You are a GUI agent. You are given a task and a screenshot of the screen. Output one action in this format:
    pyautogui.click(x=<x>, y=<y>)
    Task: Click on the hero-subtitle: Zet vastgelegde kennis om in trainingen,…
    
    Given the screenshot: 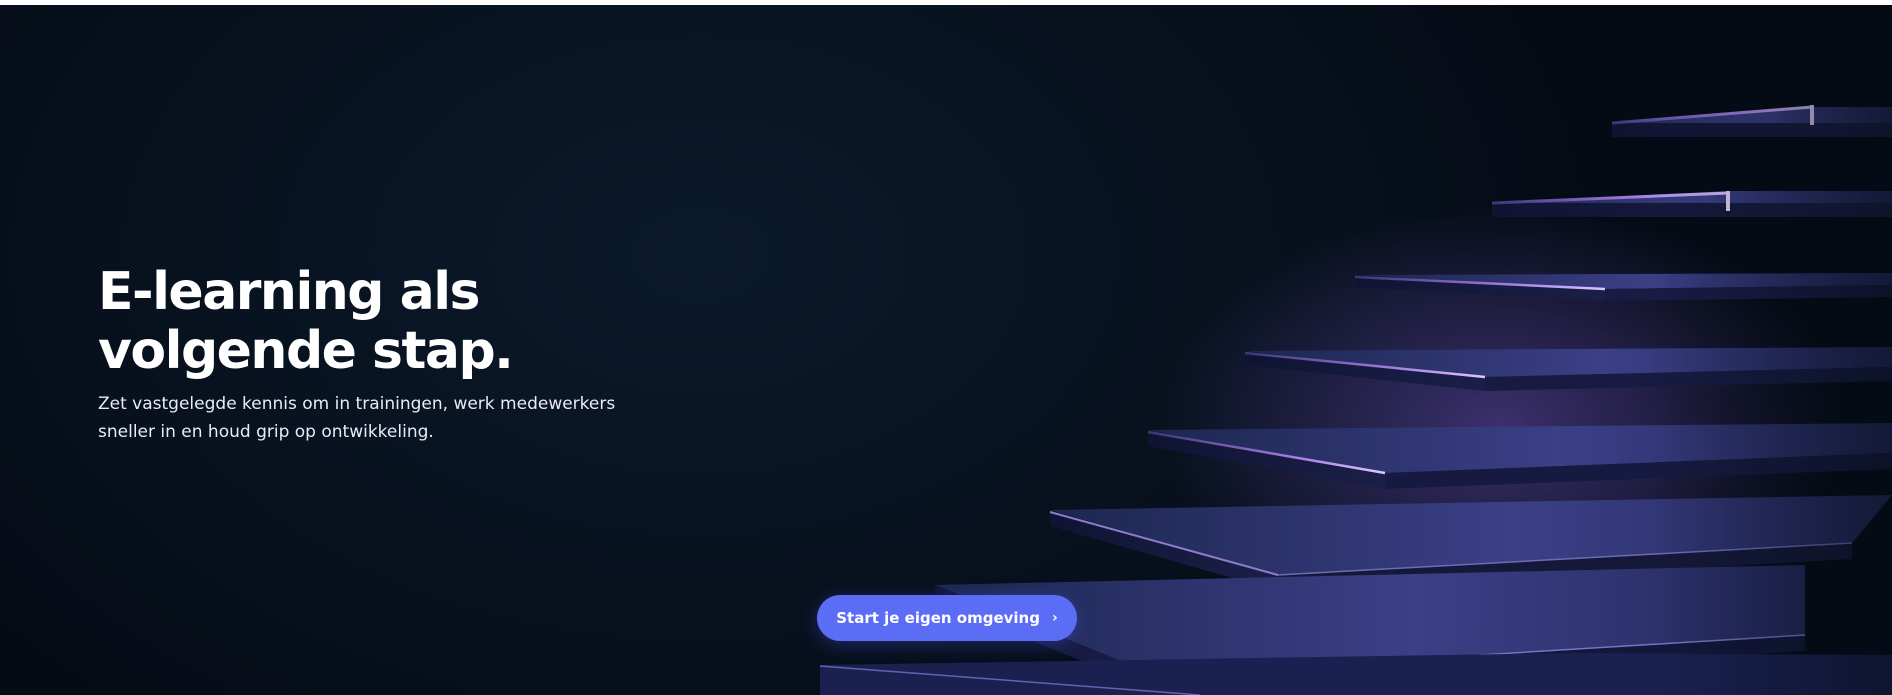 What is the action you would take?
    pyautogui.click(x=378, y=418)
    